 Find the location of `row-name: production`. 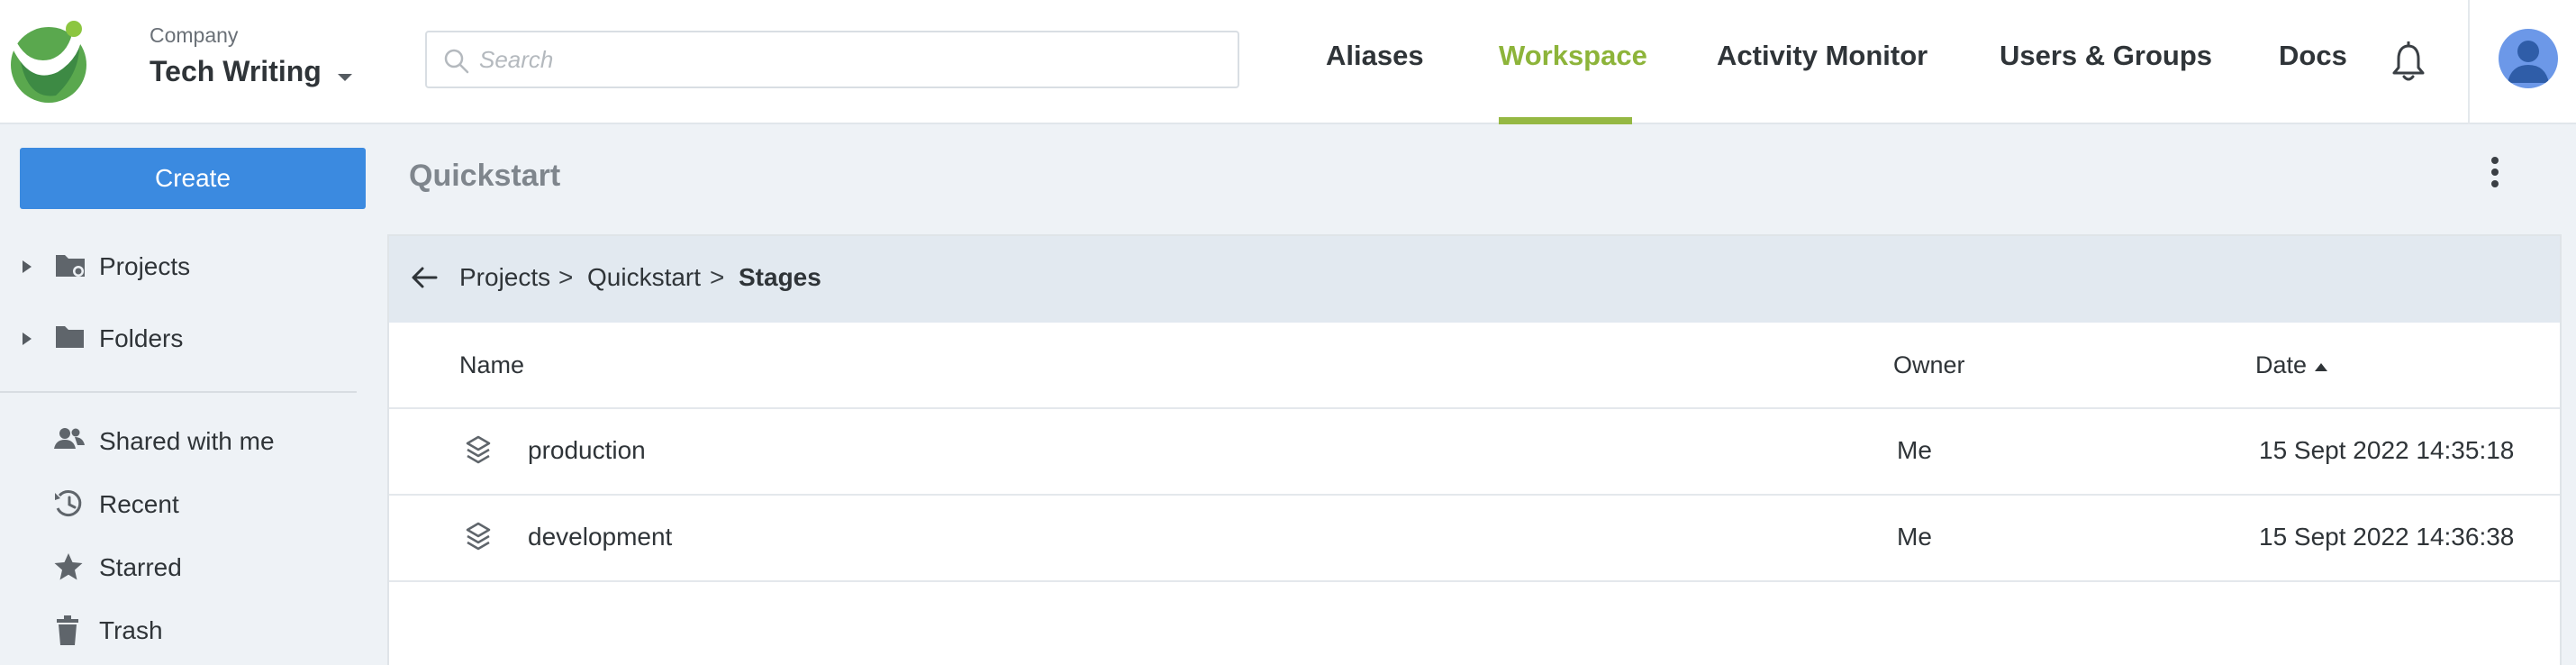

row-name: production is located at coordinates (587, 450).